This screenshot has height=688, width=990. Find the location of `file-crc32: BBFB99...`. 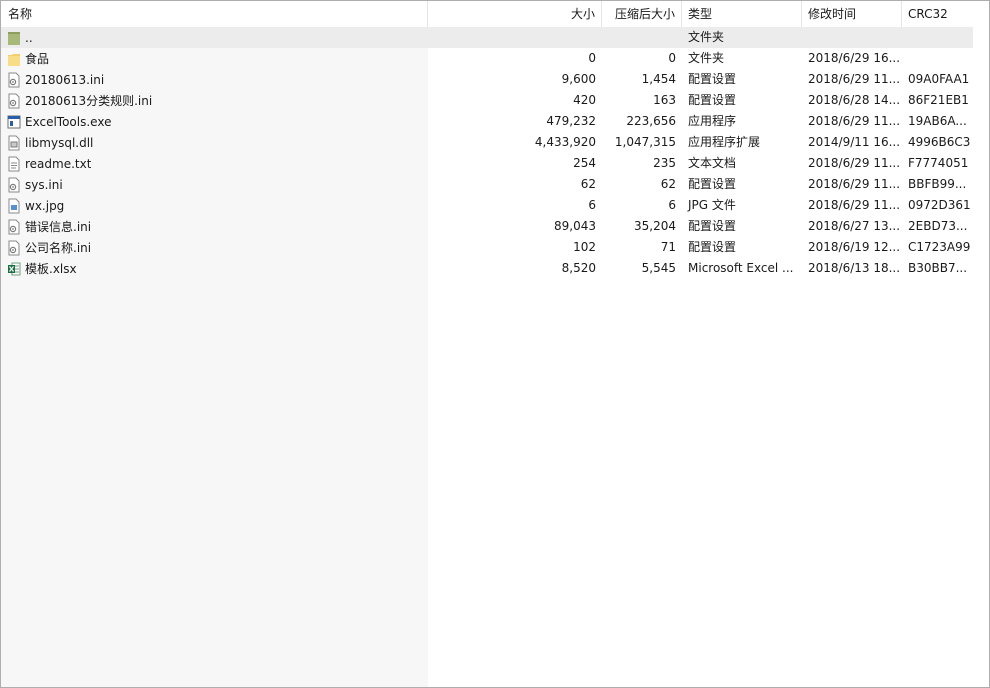

file-crc32: BBFB99... is located at coordinates (937, 184).